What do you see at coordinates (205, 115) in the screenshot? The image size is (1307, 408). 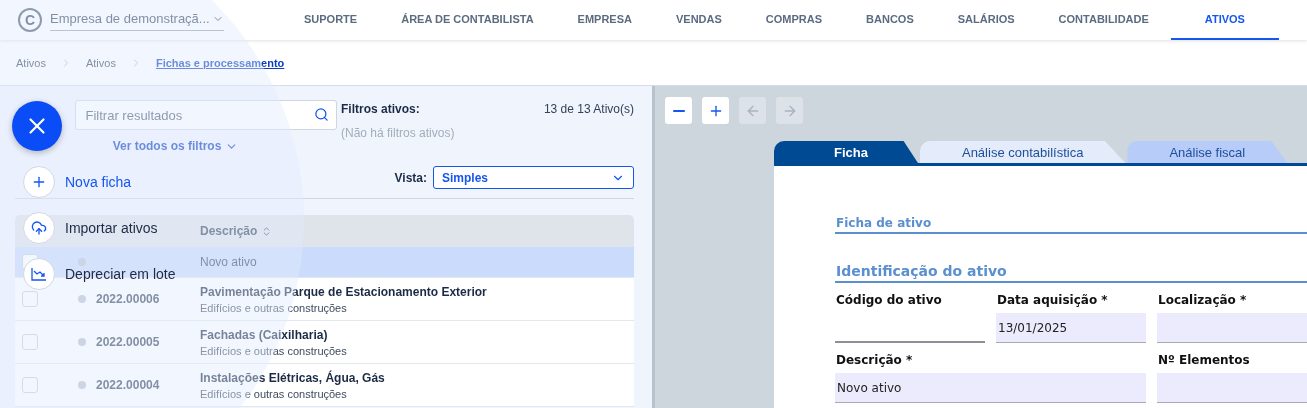 I see `search-field: Filtrar resultados` at bounding box center [205, 115].